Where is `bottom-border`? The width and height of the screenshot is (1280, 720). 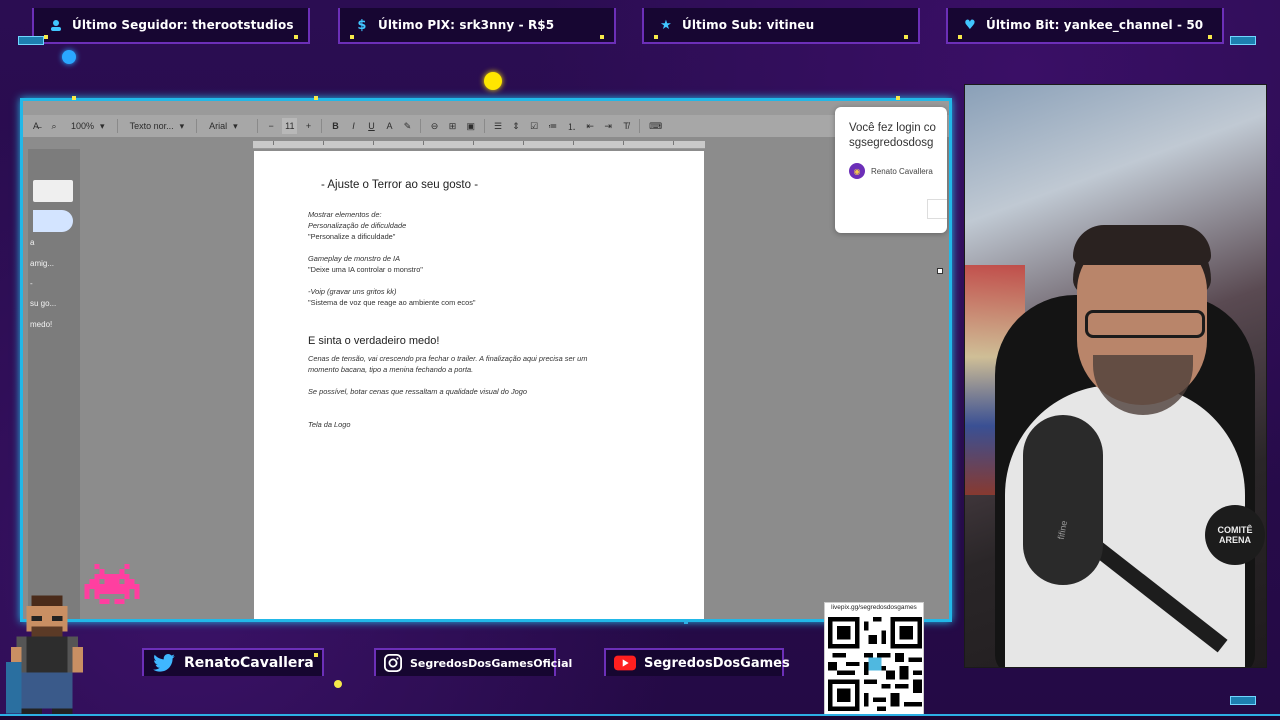
bottom-border is located at coordinates (640, 717).